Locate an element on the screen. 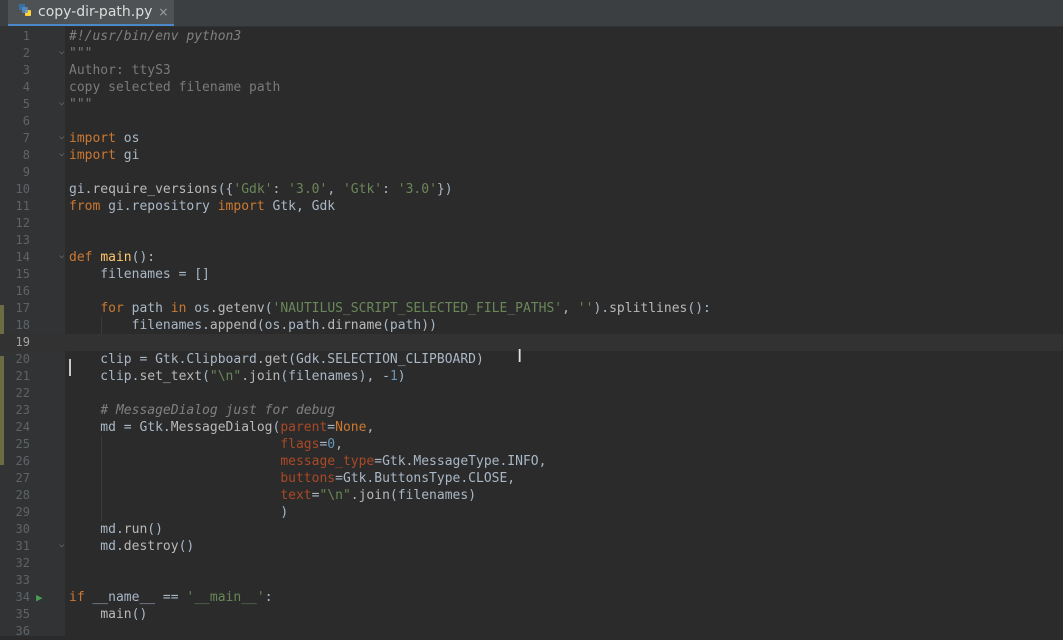 The width and height of the screenshot is (1063, 640). code-token: '3.0' is located at coordinates (417, 189).